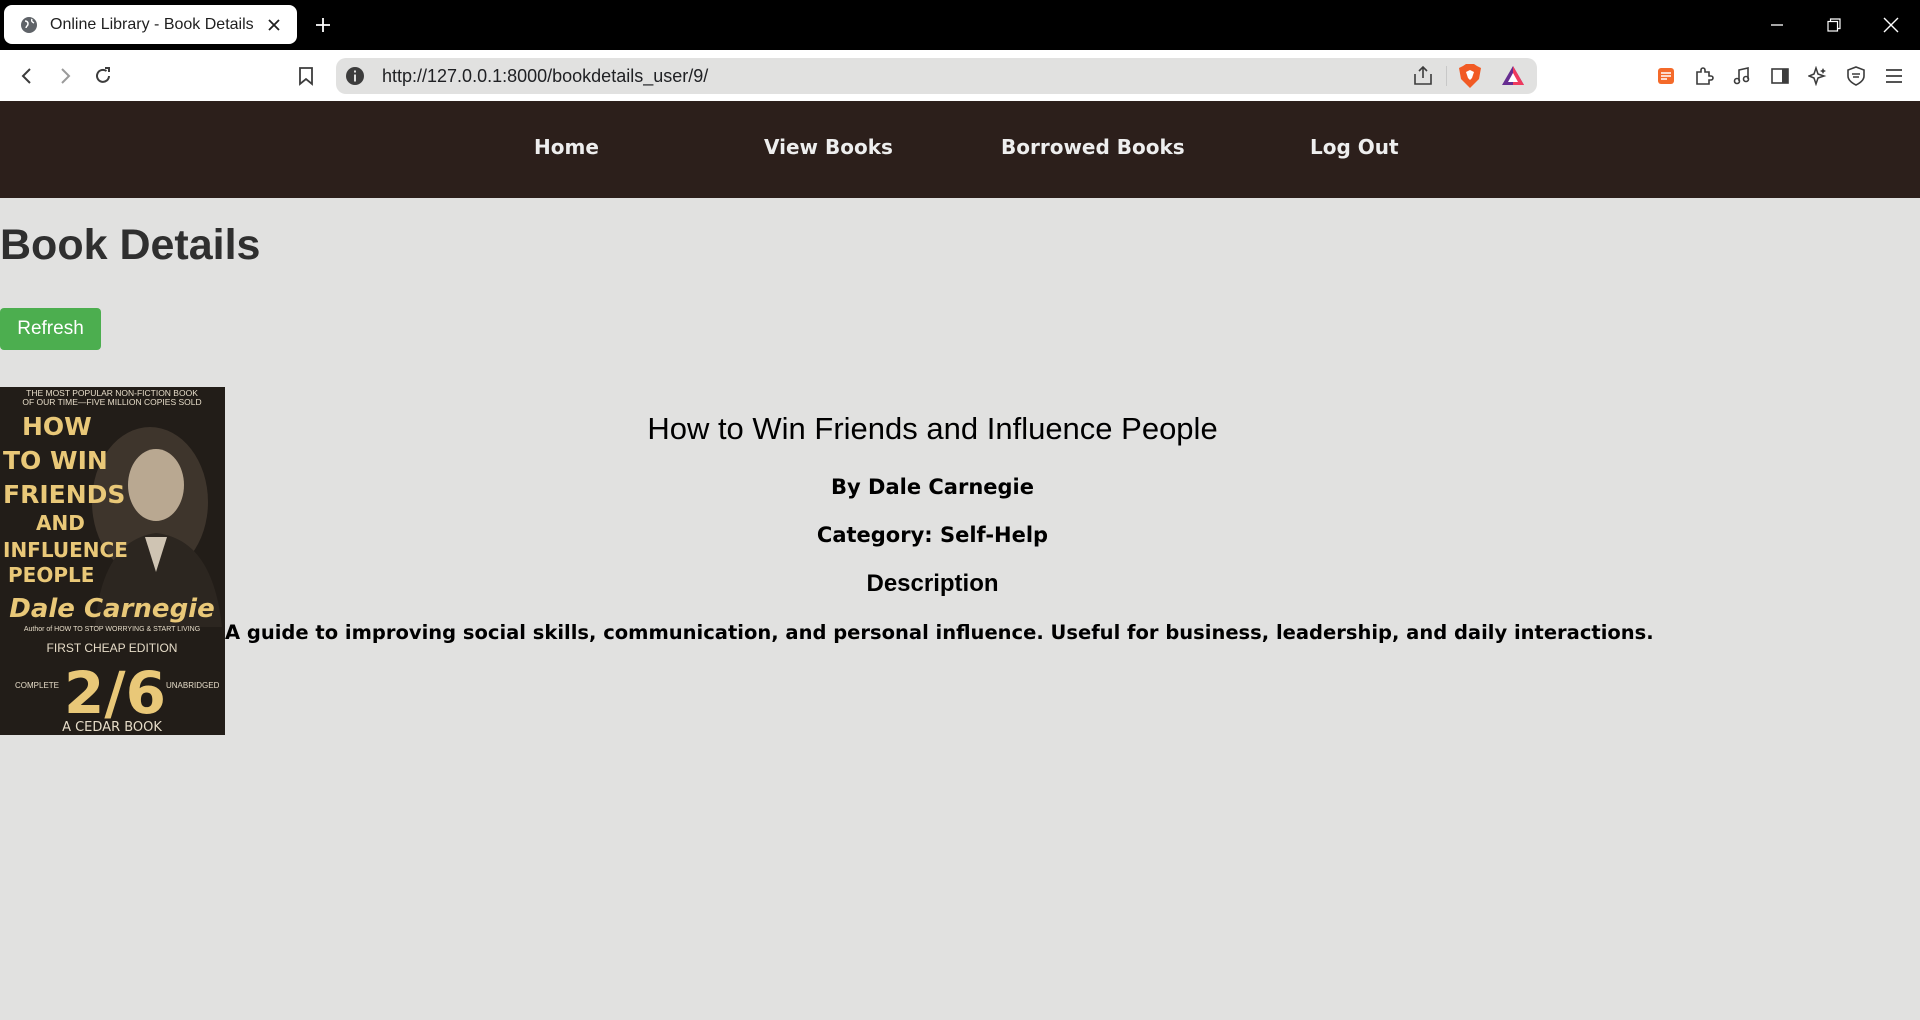  What do you see at coordinates (1818, 76) in the screenshot?
I see `leo-ai-icon` at bounding box center [1818, 76].